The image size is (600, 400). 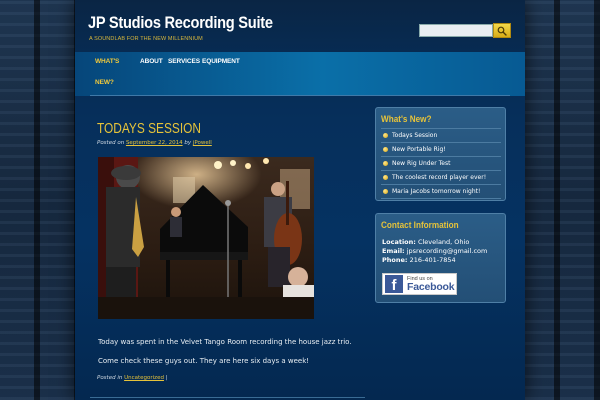 I want to click on post-photo, so click(x=206, y=238).